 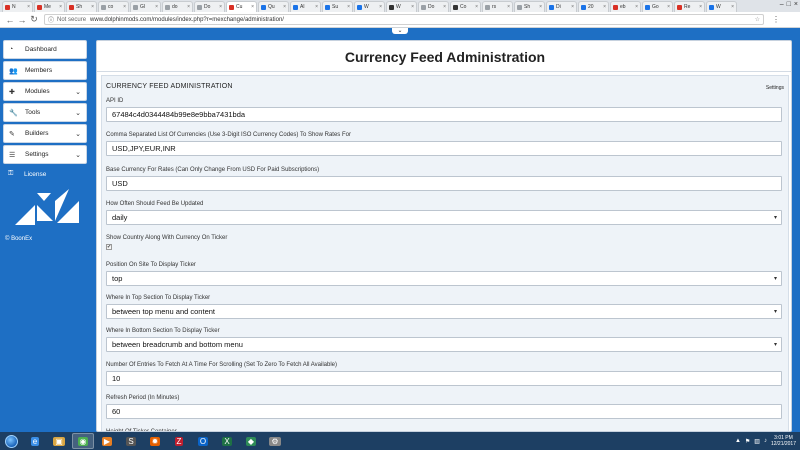 I want to click on reload-icon: ↻, so click(x=34, y=19).